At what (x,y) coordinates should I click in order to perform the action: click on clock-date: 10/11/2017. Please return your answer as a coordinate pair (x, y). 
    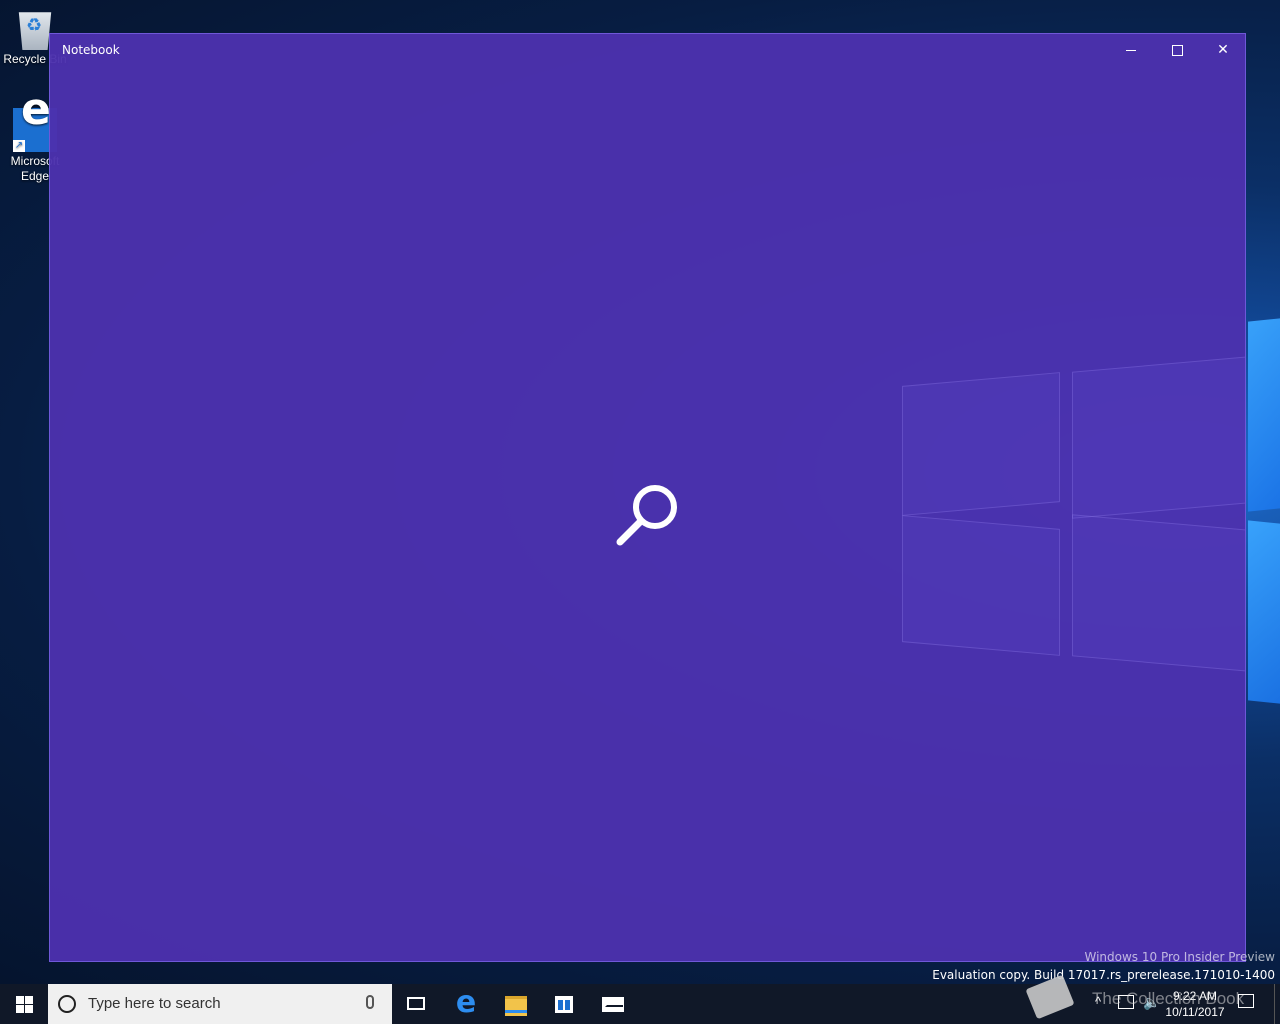
    Looking at the image, I should click on (1195, 1012).